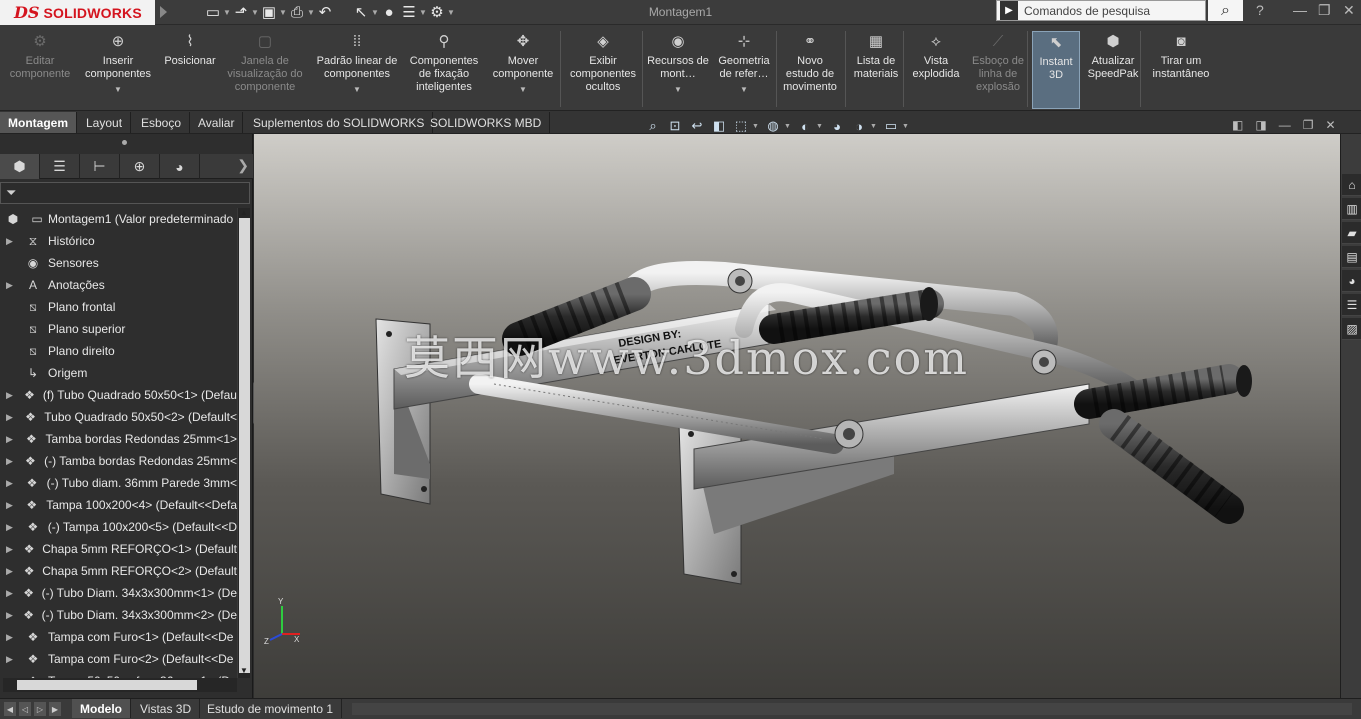 The image size is (1361, 719). Describe the element at coordinates (936, 70) in the screenshot. I see `exploded-view-button: ⟡ Vista explodida` at that location.